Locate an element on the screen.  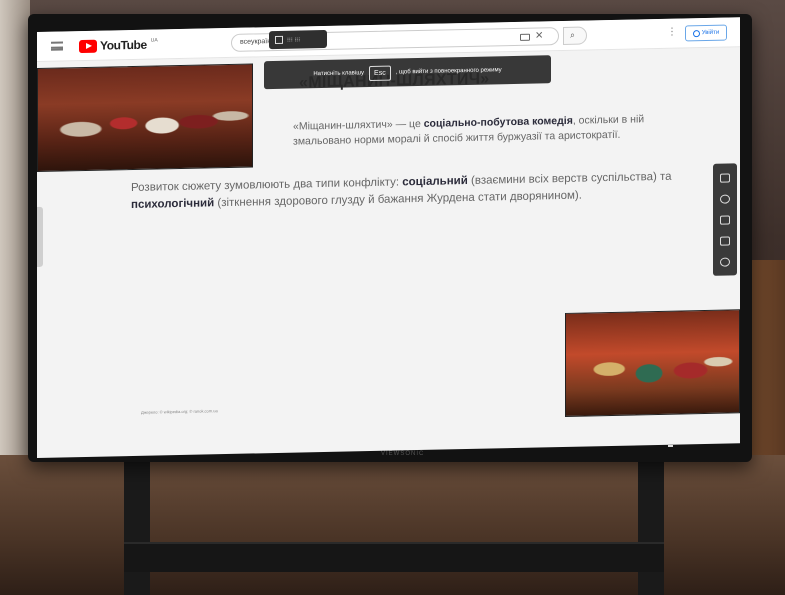
fullscreen-icon is located at coordinates (279, 40).